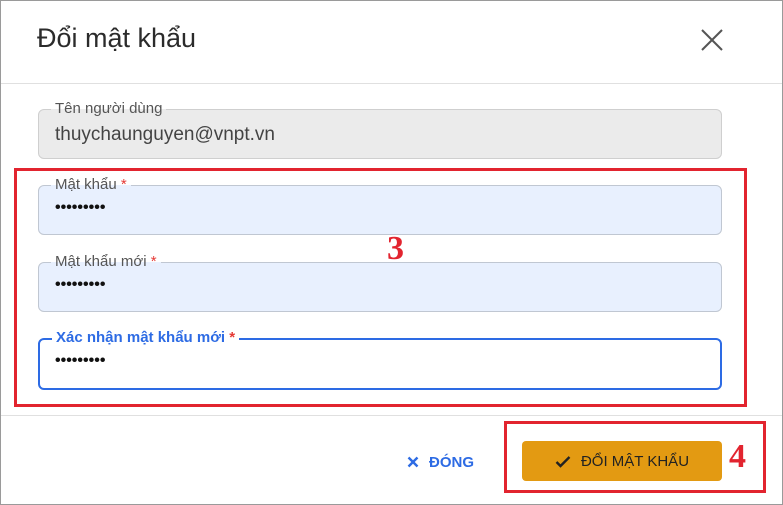  I want to click on close-button, so click(712, 40).